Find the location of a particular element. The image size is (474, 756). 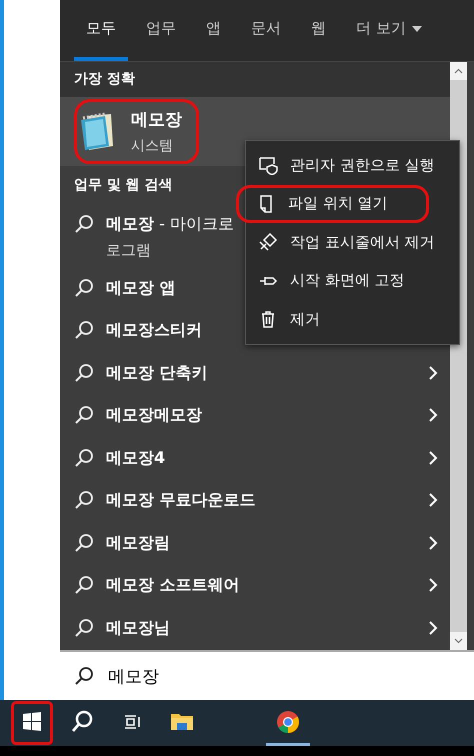

suggestion-text: 메모장스티커 is located at coordinates (154, 331).